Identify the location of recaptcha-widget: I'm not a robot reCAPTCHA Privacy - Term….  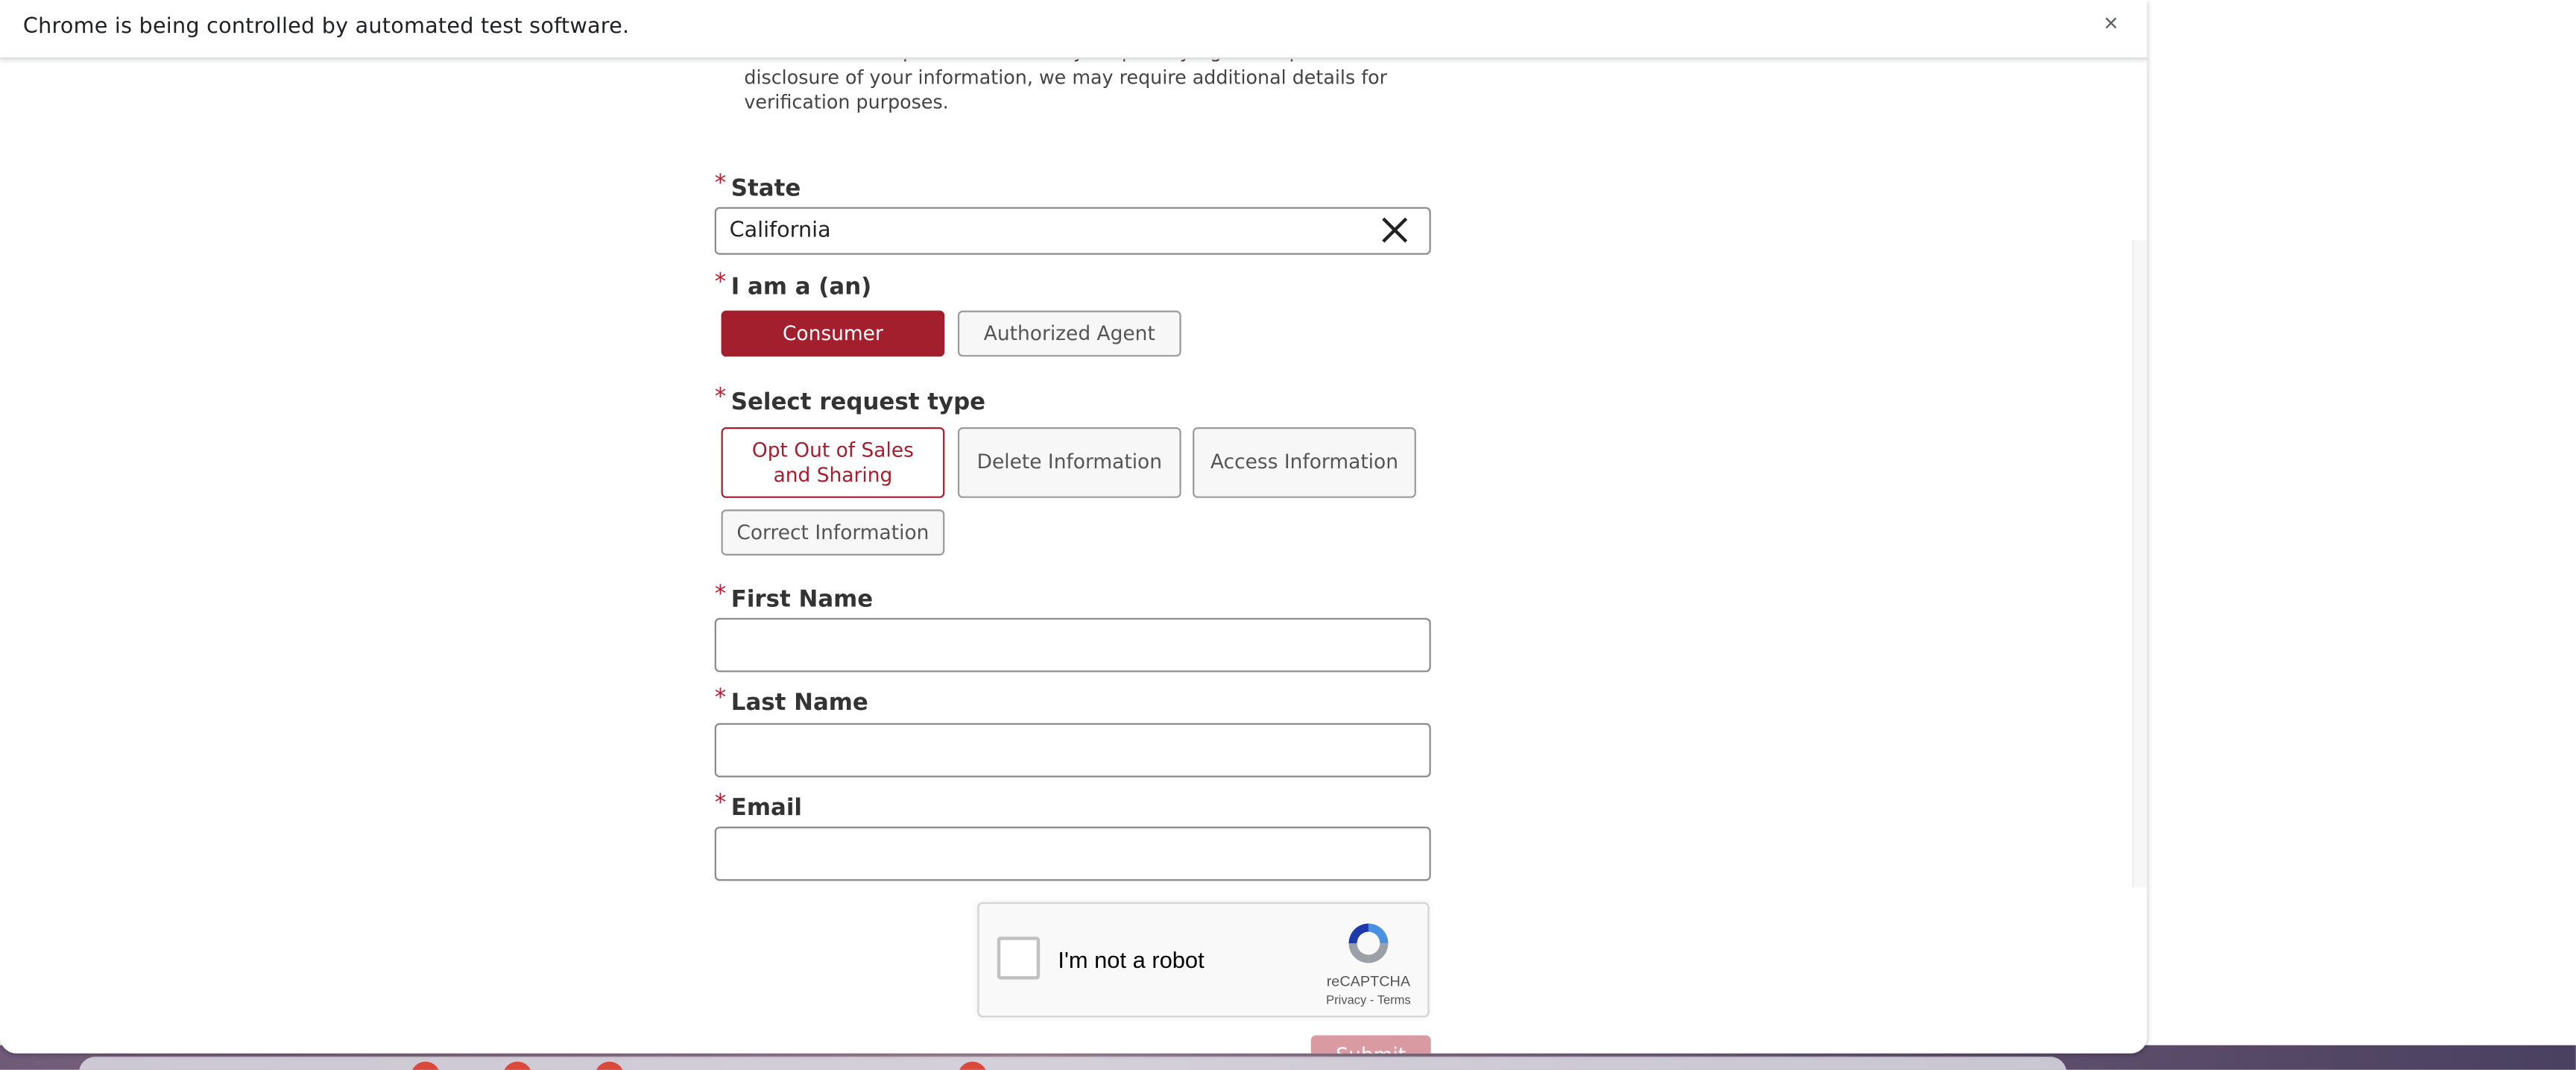
(1203, 960).